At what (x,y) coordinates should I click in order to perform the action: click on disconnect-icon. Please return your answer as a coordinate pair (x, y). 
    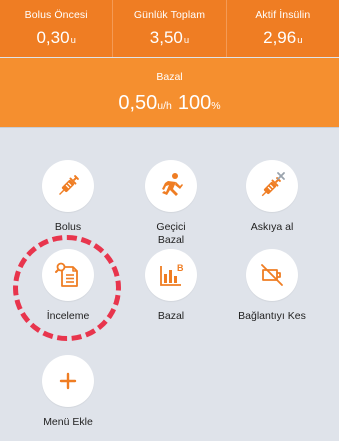
    Looking at the image, I should click on (272, 275).